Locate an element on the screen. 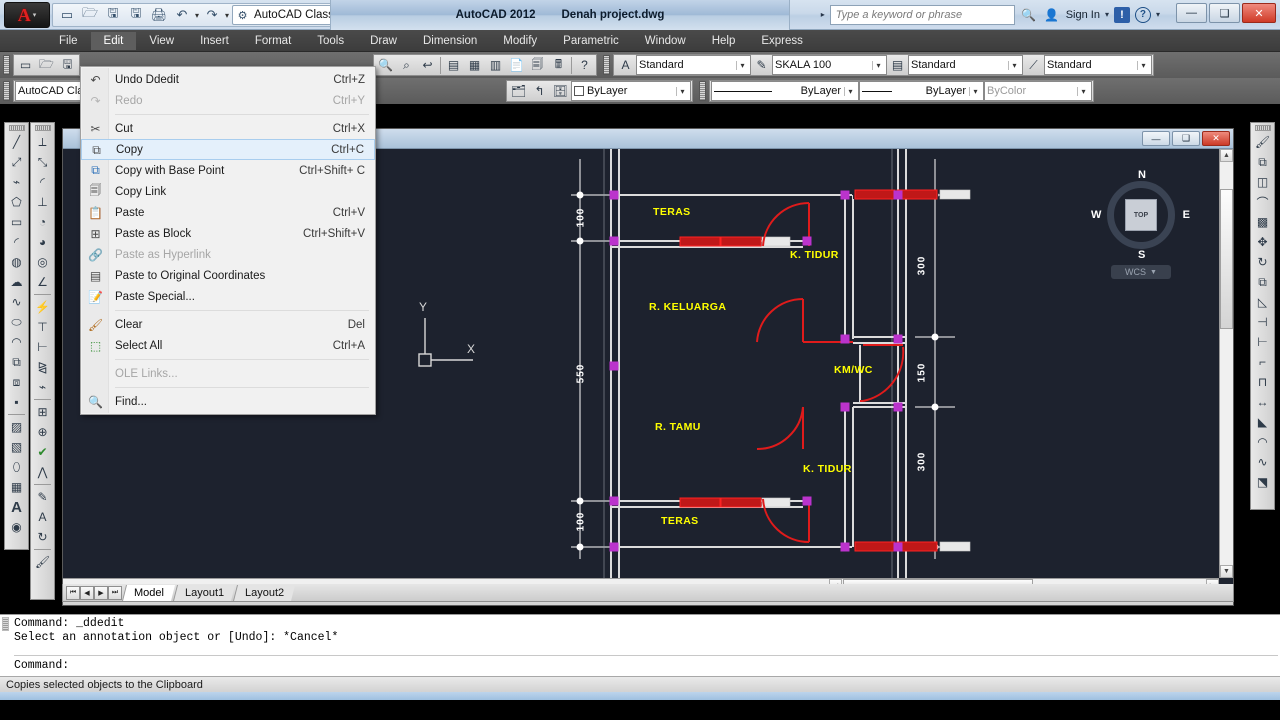 This screenshot has height=720, width=1280. construction-line-icon: ⤢ is located at coordinates (16, 162).